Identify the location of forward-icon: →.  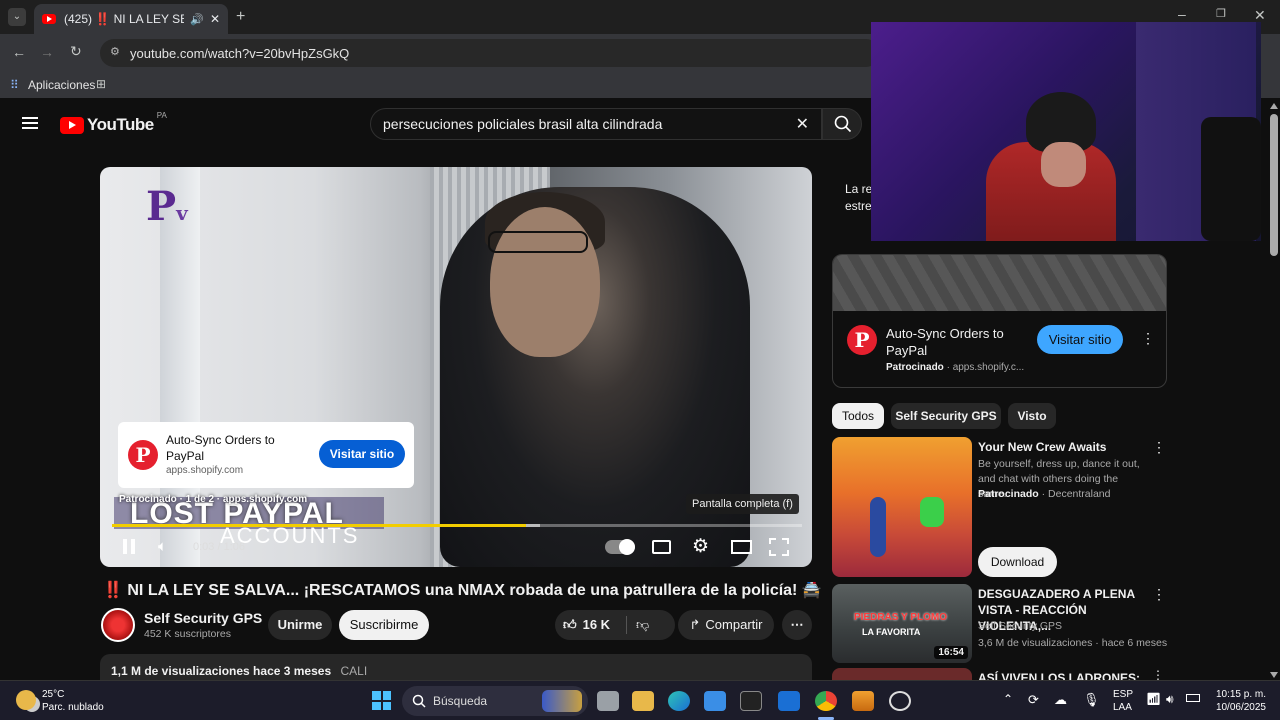
(47, 52).